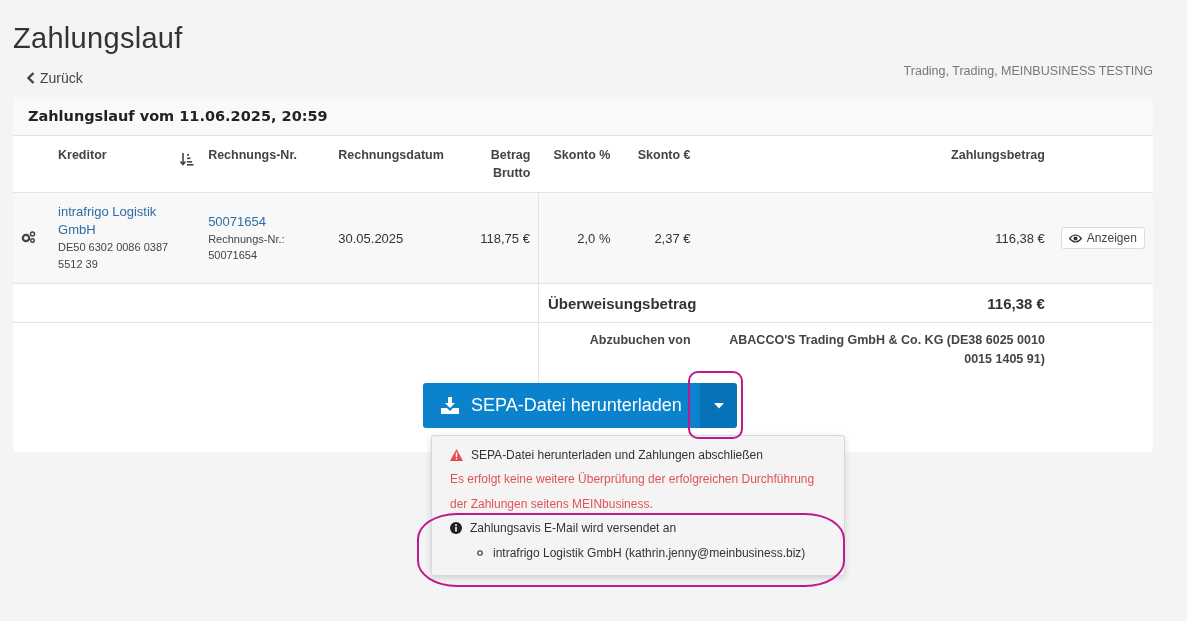 Image resolution: width=1187 pixels, height=621 pixels. What do you see at coordinates (875, 238) in the screenshot?
I see `table-cell: 116,38 €` at bounding box center [875, 238].